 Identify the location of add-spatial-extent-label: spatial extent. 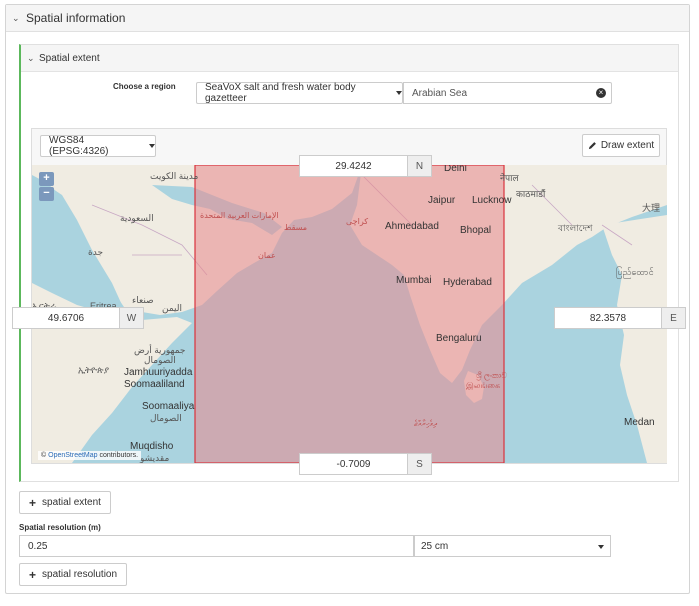
(71, 502).